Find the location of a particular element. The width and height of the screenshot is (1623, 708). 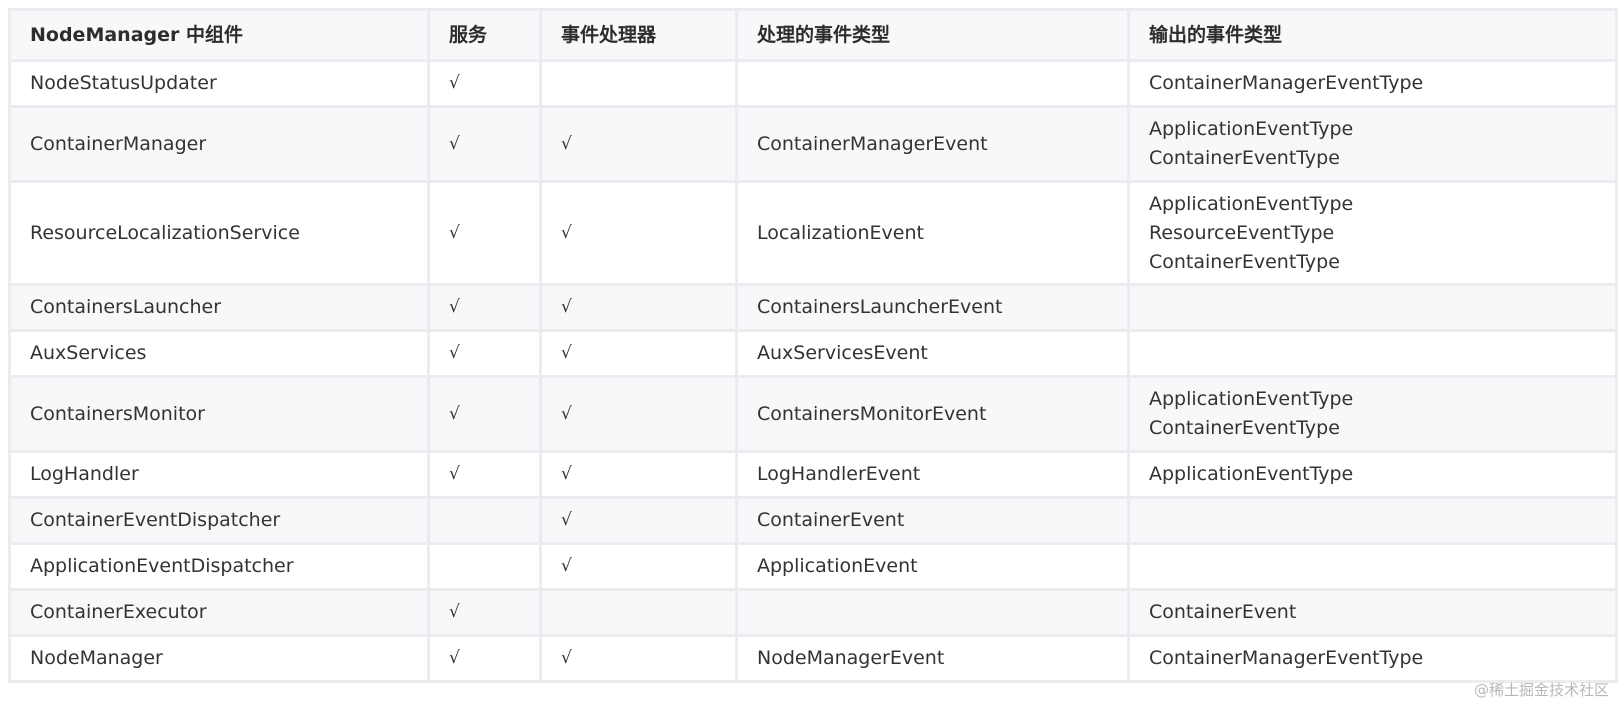

cell-handled-events: ContainerManagerEvent is located at coordinates (932, 144).